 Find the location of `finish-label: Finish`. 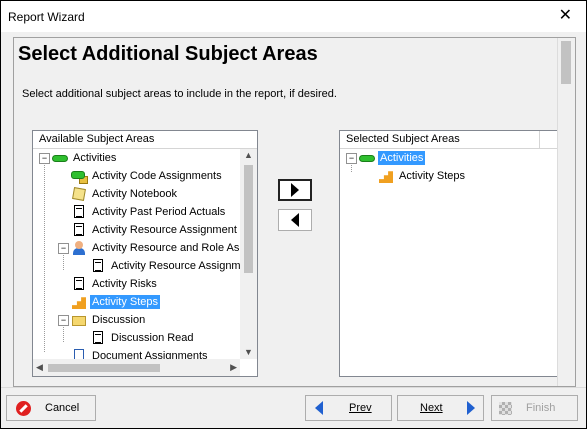

finish-label: Finish is located at coordinates (541, 408).